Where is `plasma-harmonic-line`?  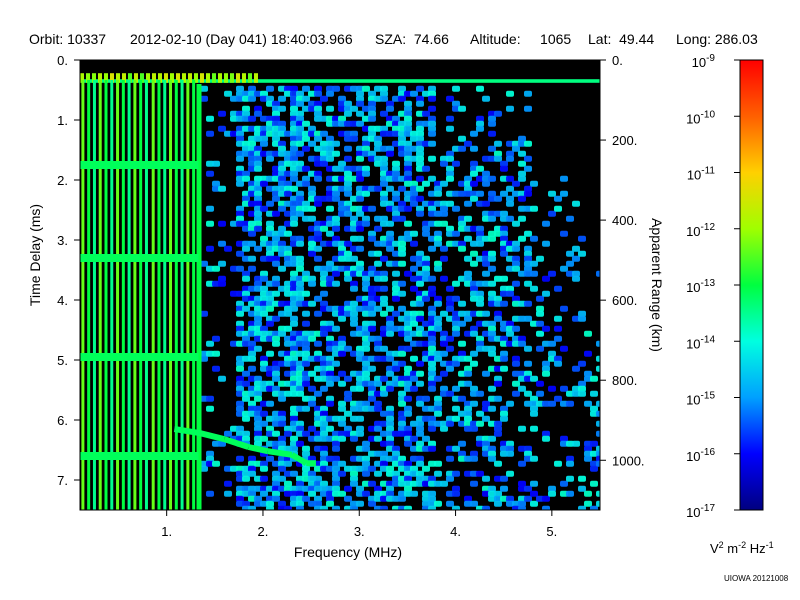 plasma-harmonic-line is located at coordinates (123, 295).